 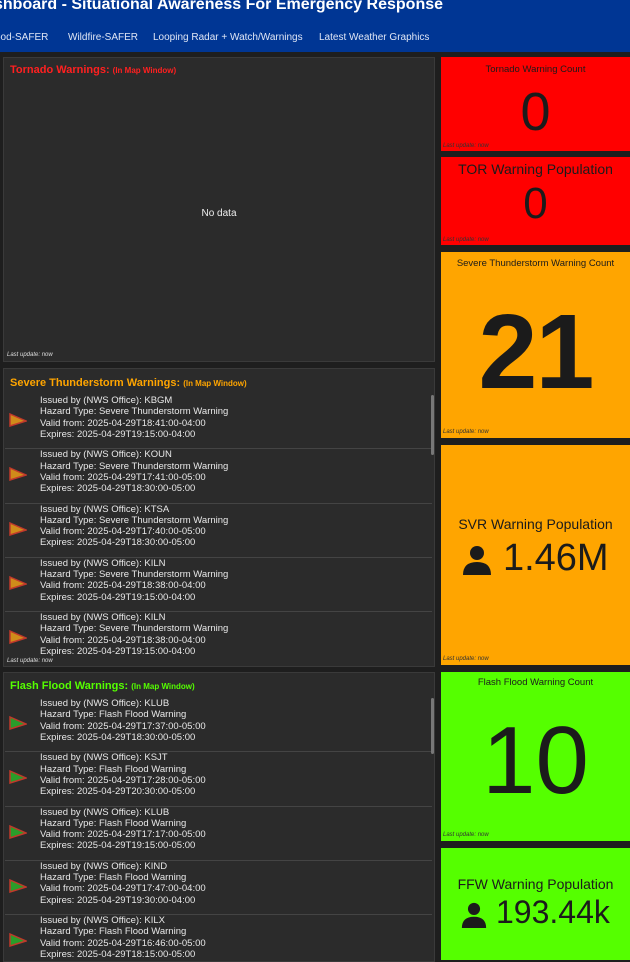 I want to click on svr-panel-title-text: Severe Thunderstorm Warnings:, so click(x=95, y=383).